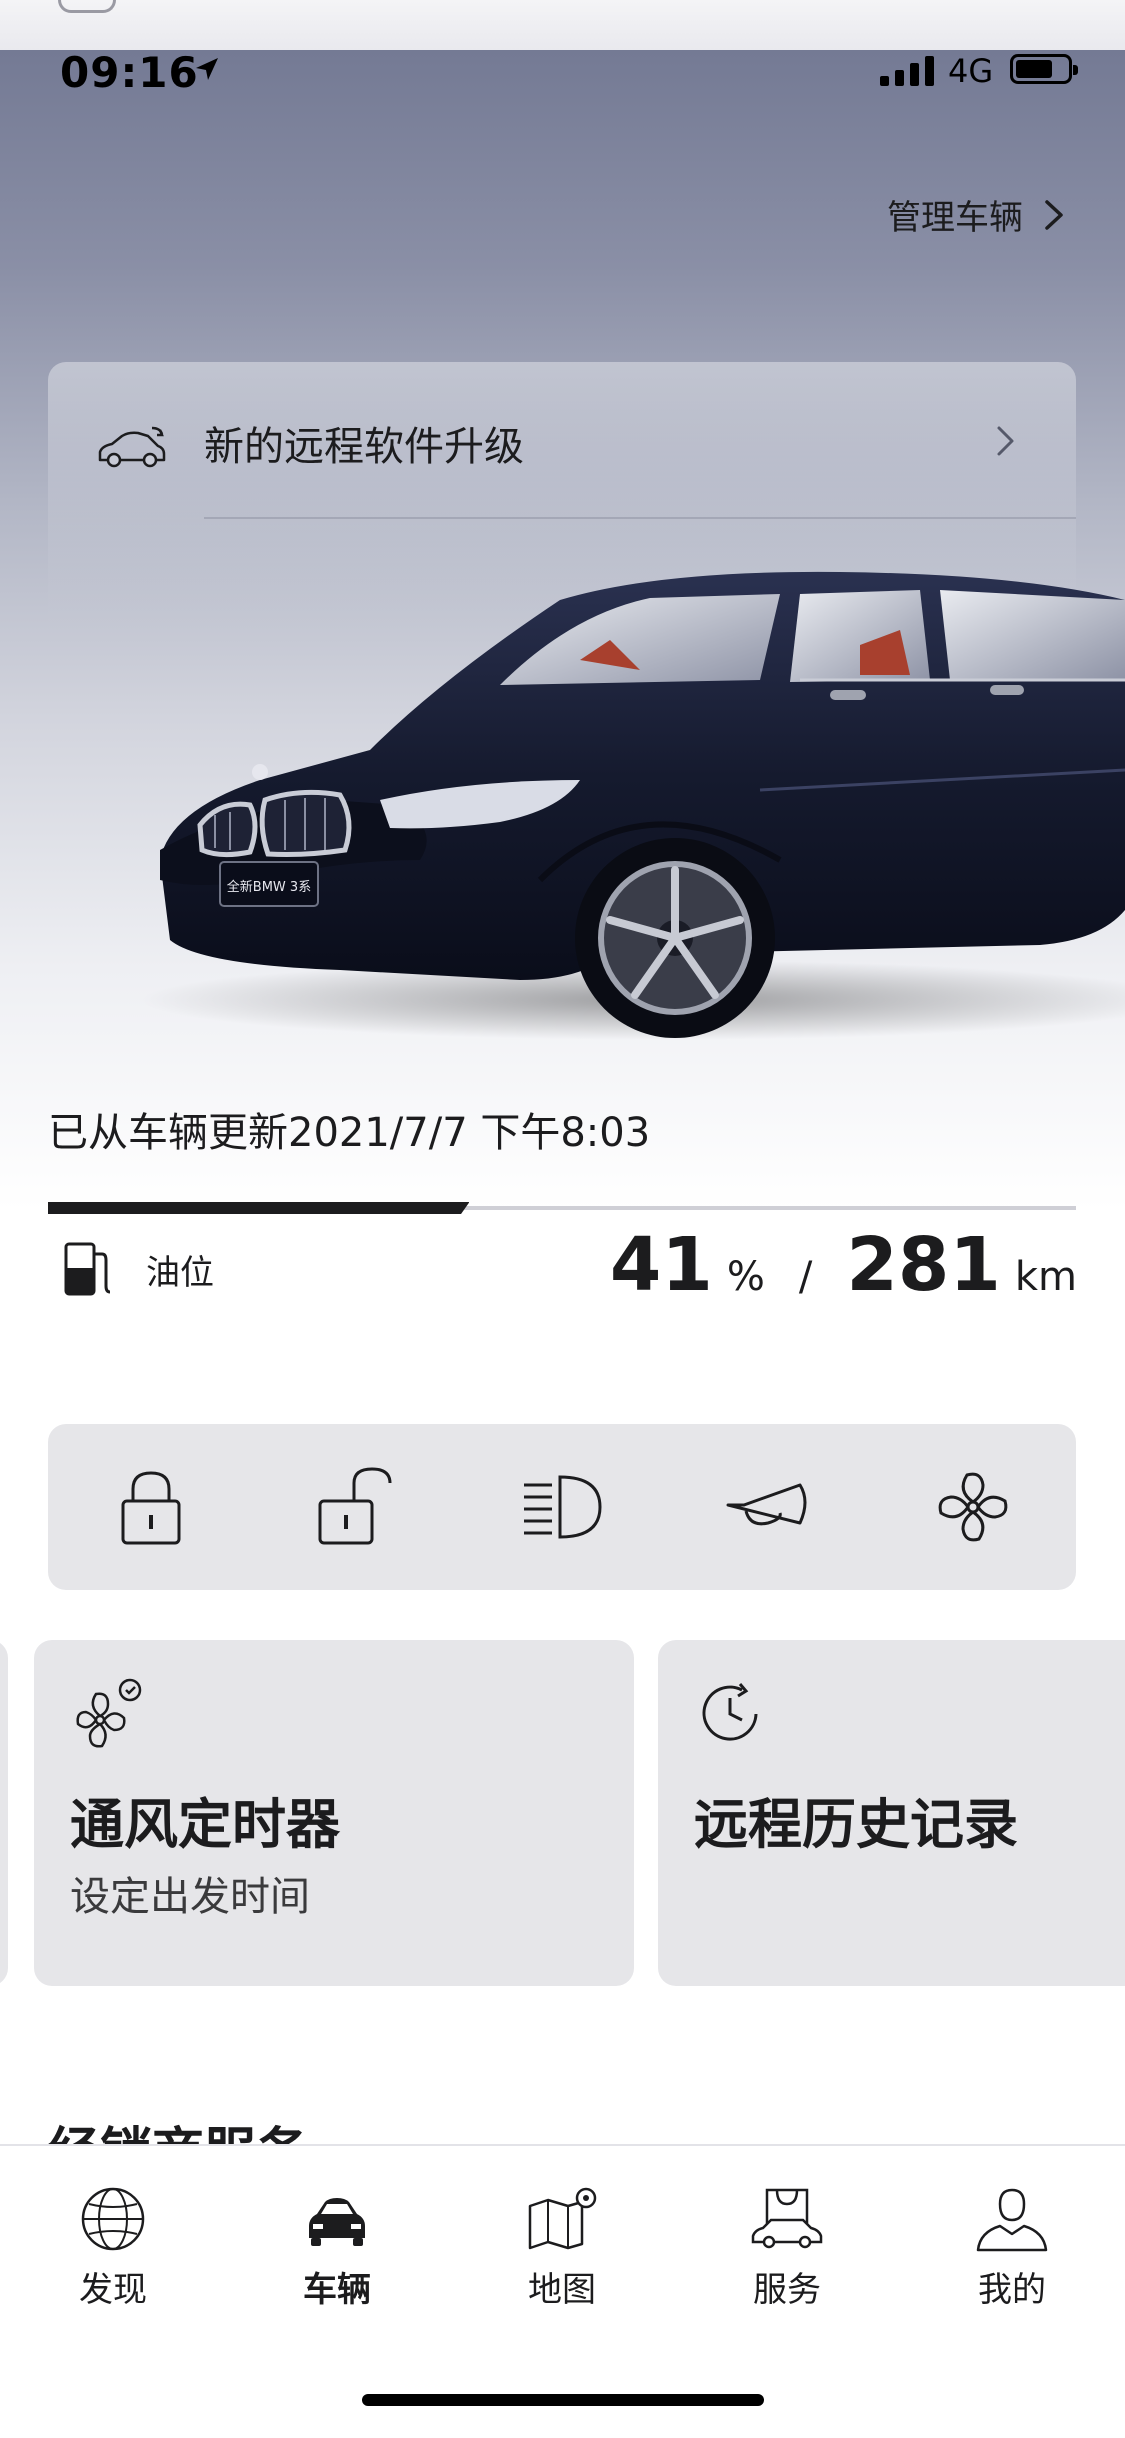 This screenshot has width=1125, height=2438. I want to click on battery-icon, so click(1044, 69).